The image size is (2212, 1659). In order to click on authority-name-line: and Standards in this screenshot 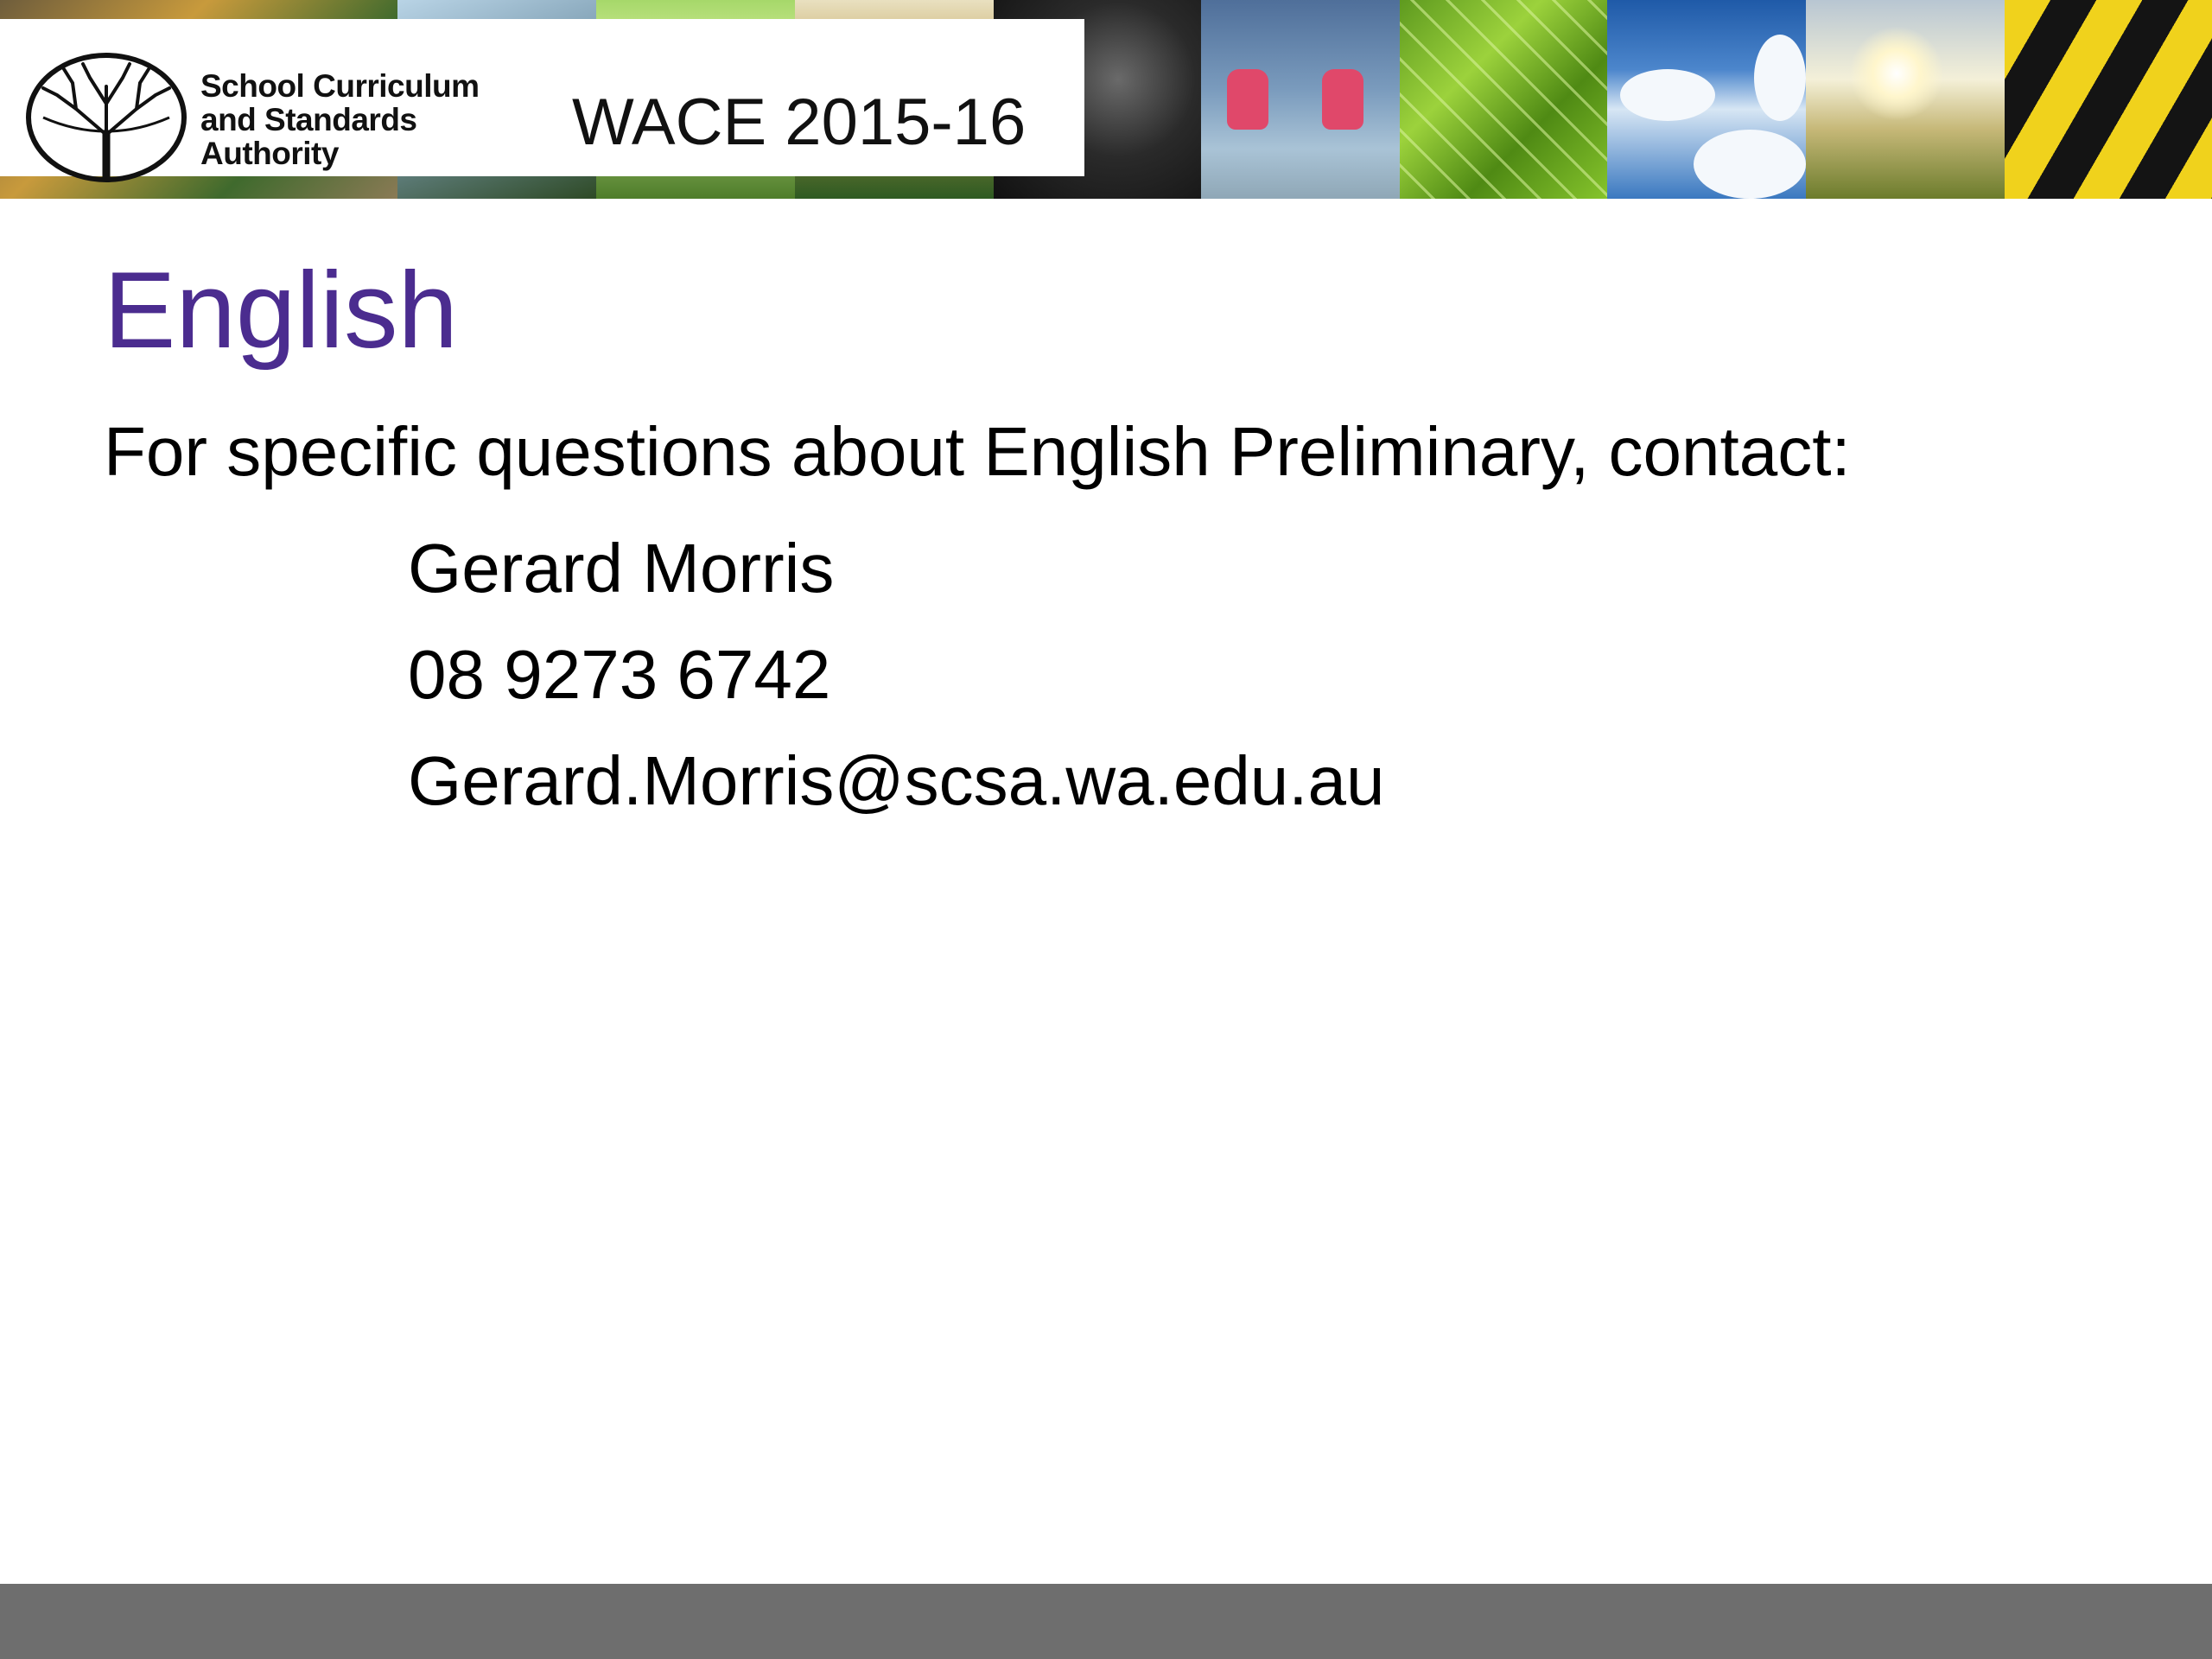, I will do `click(308, 119)`.